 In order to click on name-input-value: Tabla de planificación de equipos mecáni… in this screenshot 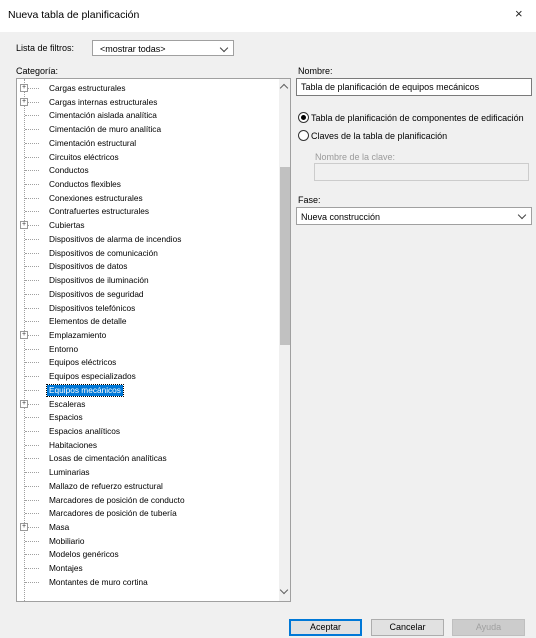, I will do `click(390, 87)`.